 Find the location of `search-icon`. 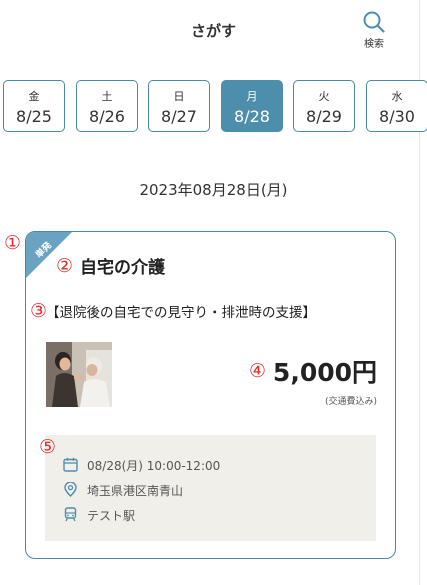

search-icon is located at coordinates (374, 22).